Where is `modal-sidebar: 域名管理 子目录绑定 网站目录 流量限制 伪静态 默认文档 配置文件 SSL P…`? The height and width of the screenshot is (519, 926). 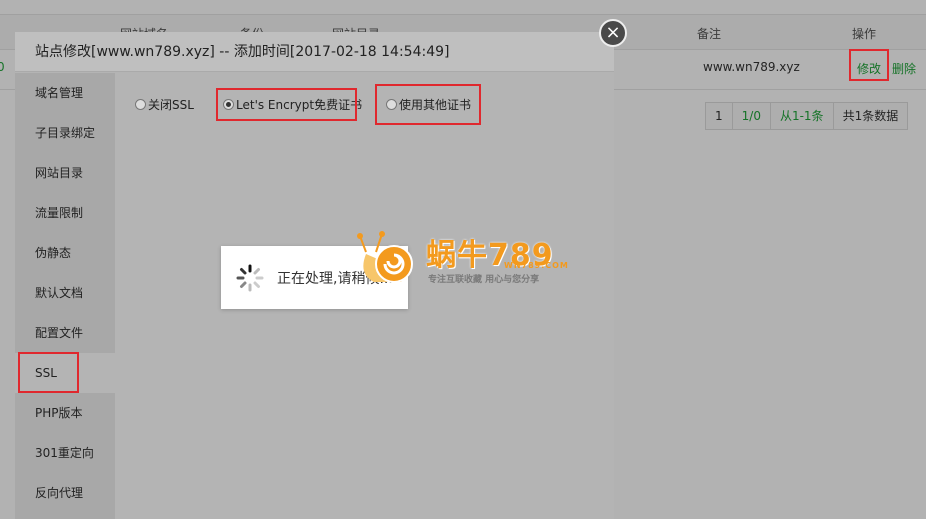
modal-sidebar: 域名管理 子目录绑定 网站目录 流量限制 伪静态 默认文档 配置文件 SSL P… is located at coordinates (65, 296).